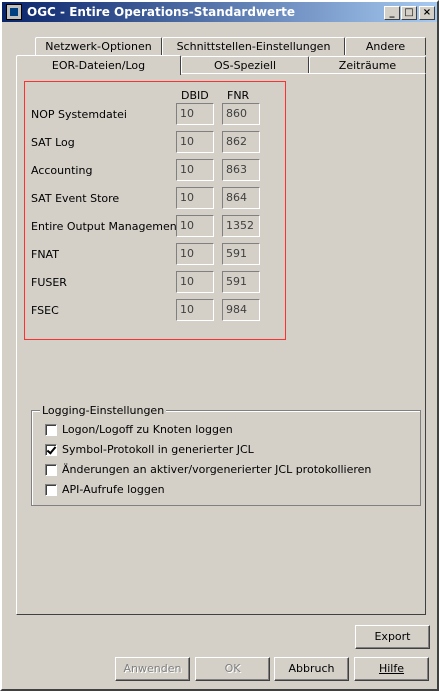  I want to click on dbid-field-nop-systemdatei: 10, so click(195, 114).